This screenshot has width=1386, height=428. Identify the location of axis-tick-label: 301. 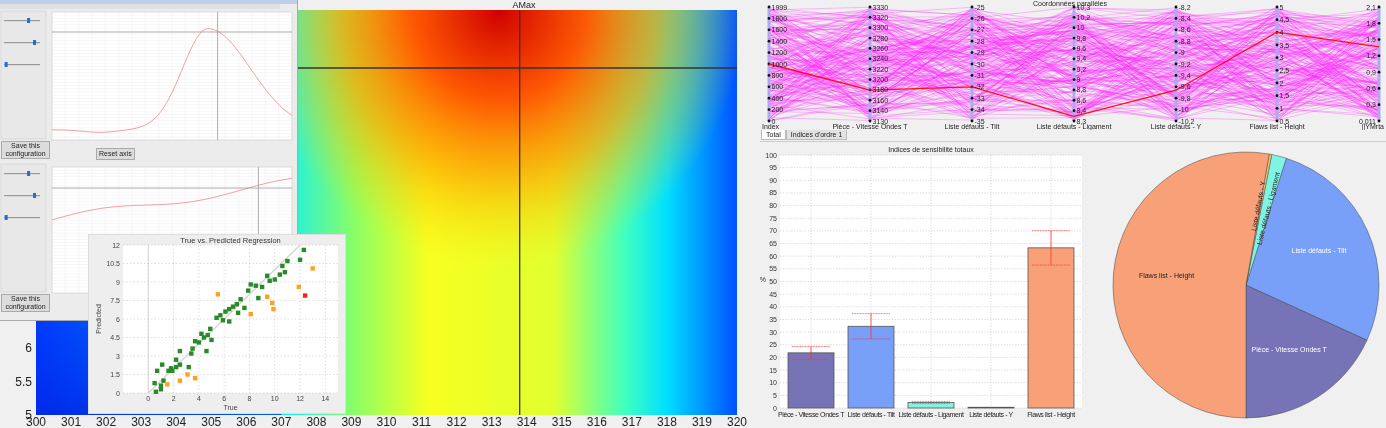
(71, 421).